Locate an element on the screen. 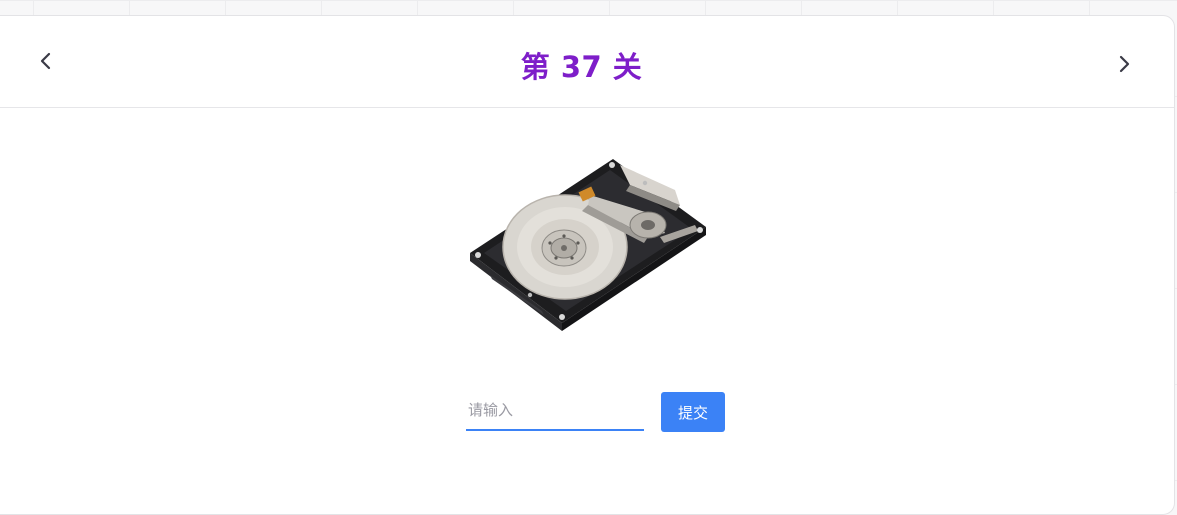  next-level-button is located at coordinates (1124, 64).